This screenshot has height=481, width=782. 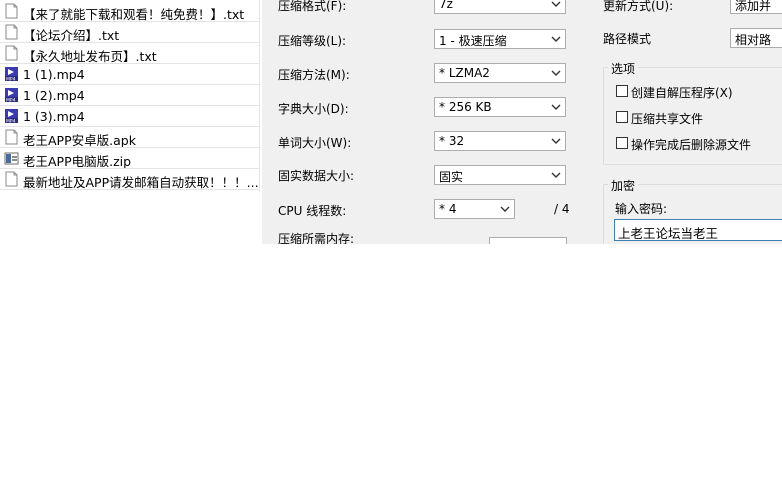 What do you see at coordinates (464, 73) in the screenshot?
I see `method-value: * LZMA2` at bounding box center [464, 73].